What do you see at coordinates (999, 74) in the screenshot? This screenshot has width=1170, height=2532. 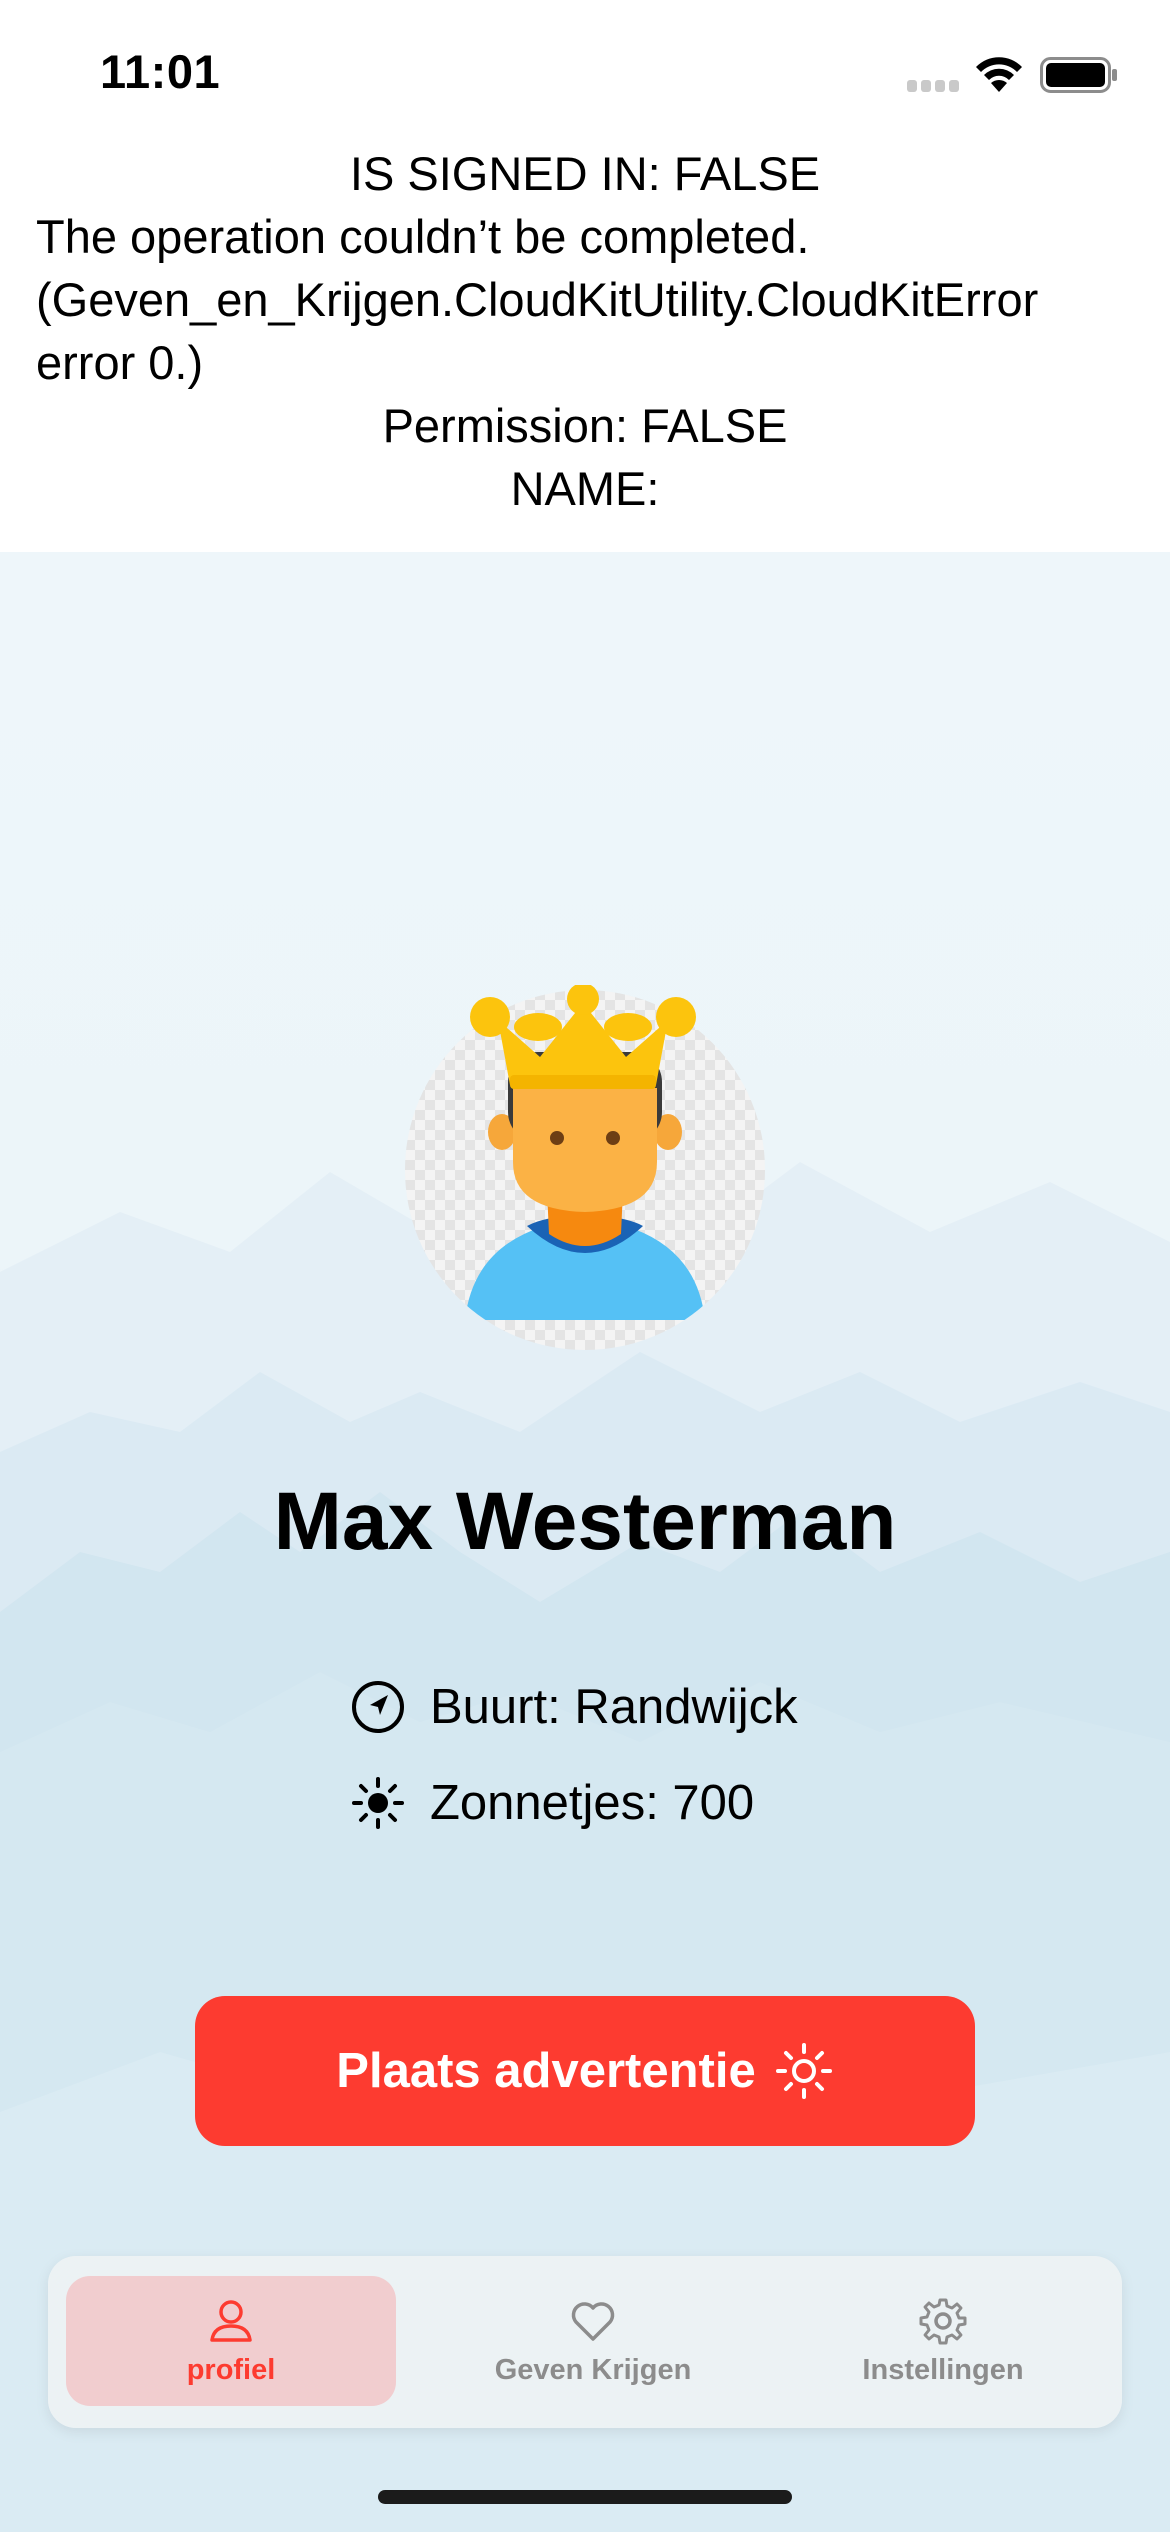 I see `wifi-icon` at bounding box center [999, 74].